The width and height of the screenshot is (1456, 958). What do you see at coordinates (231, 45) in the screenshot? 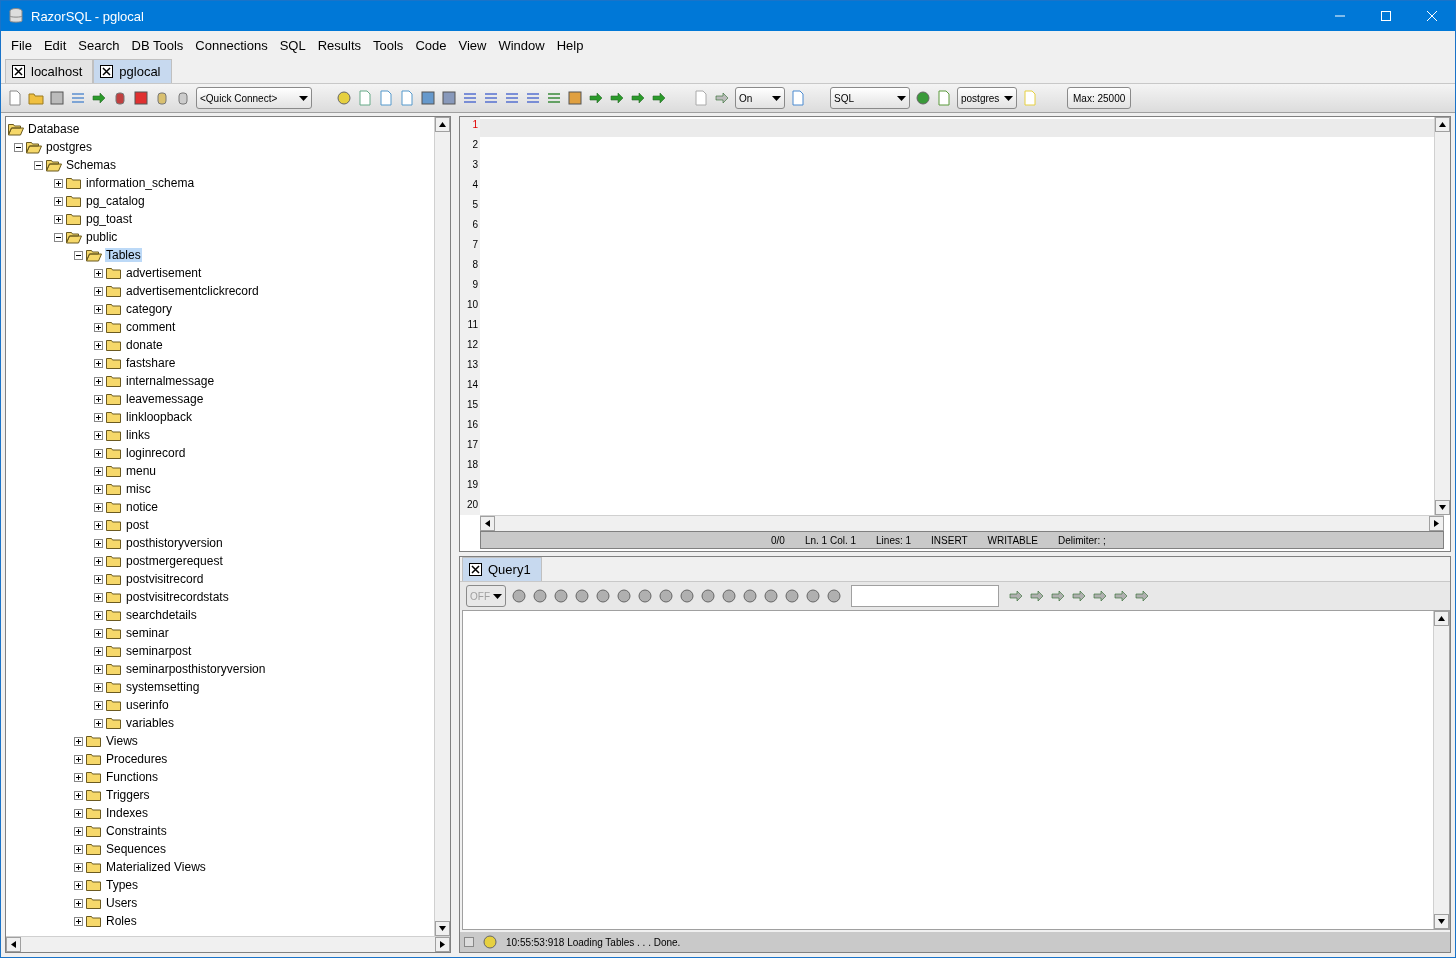
I see `top-level-command: Connections` at bounding box center [231, 45].